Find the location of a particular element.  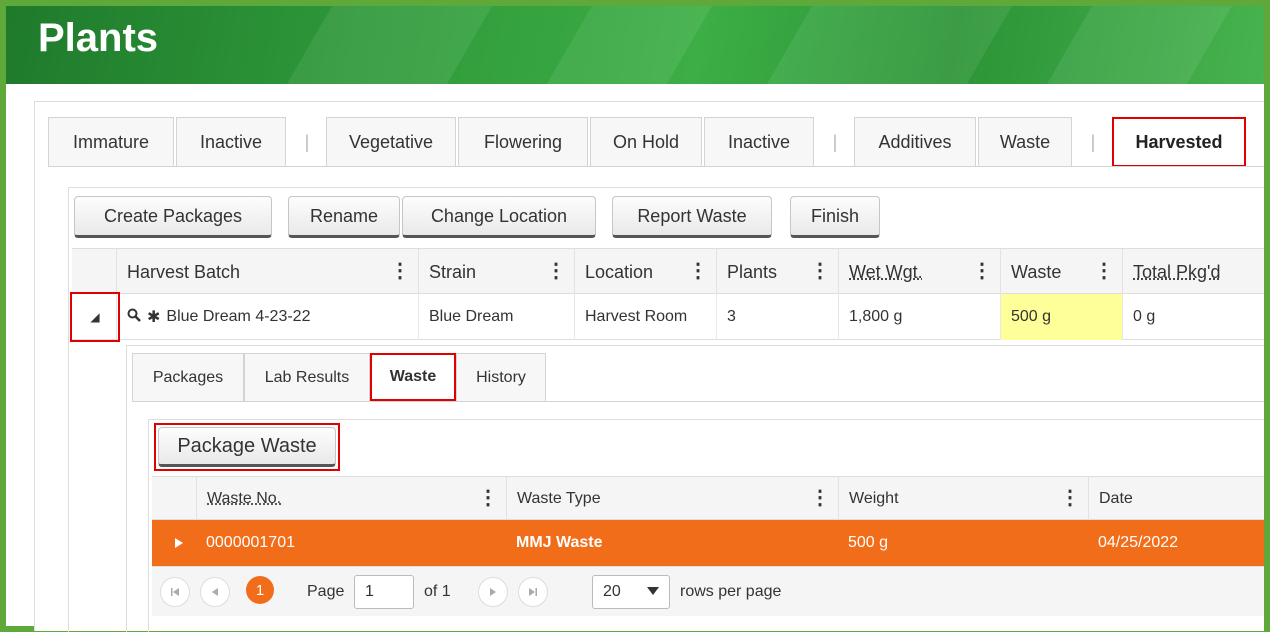

column-header-harvest-batch: Harvest Batch ⋮ is located at coordinates (267, 272).